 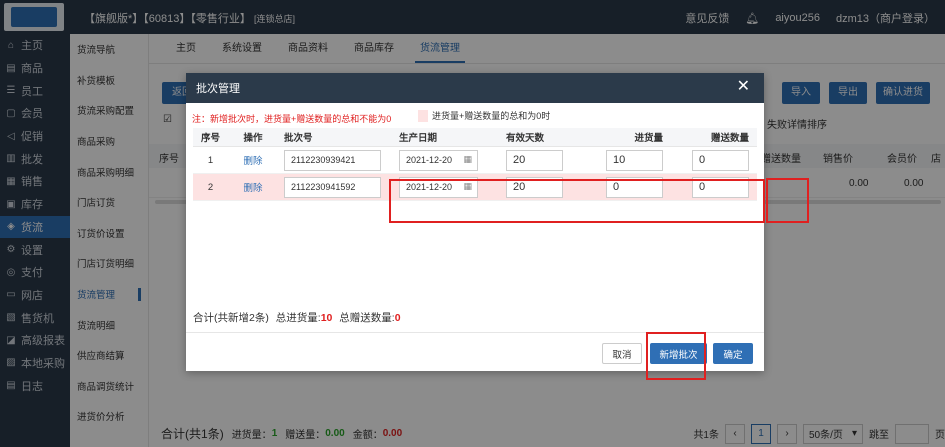 What do you see at coordinates (733, 353) in the screenshot?
I see `confirm-button: 确定` at bounding box center [733, 353].